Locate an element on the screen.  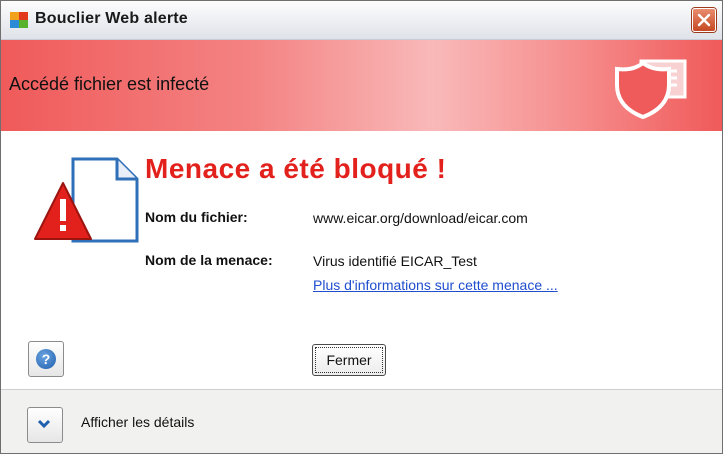
file-name-value: www.eicar.org/download/eicar.com is located at coordinates (420, 218).